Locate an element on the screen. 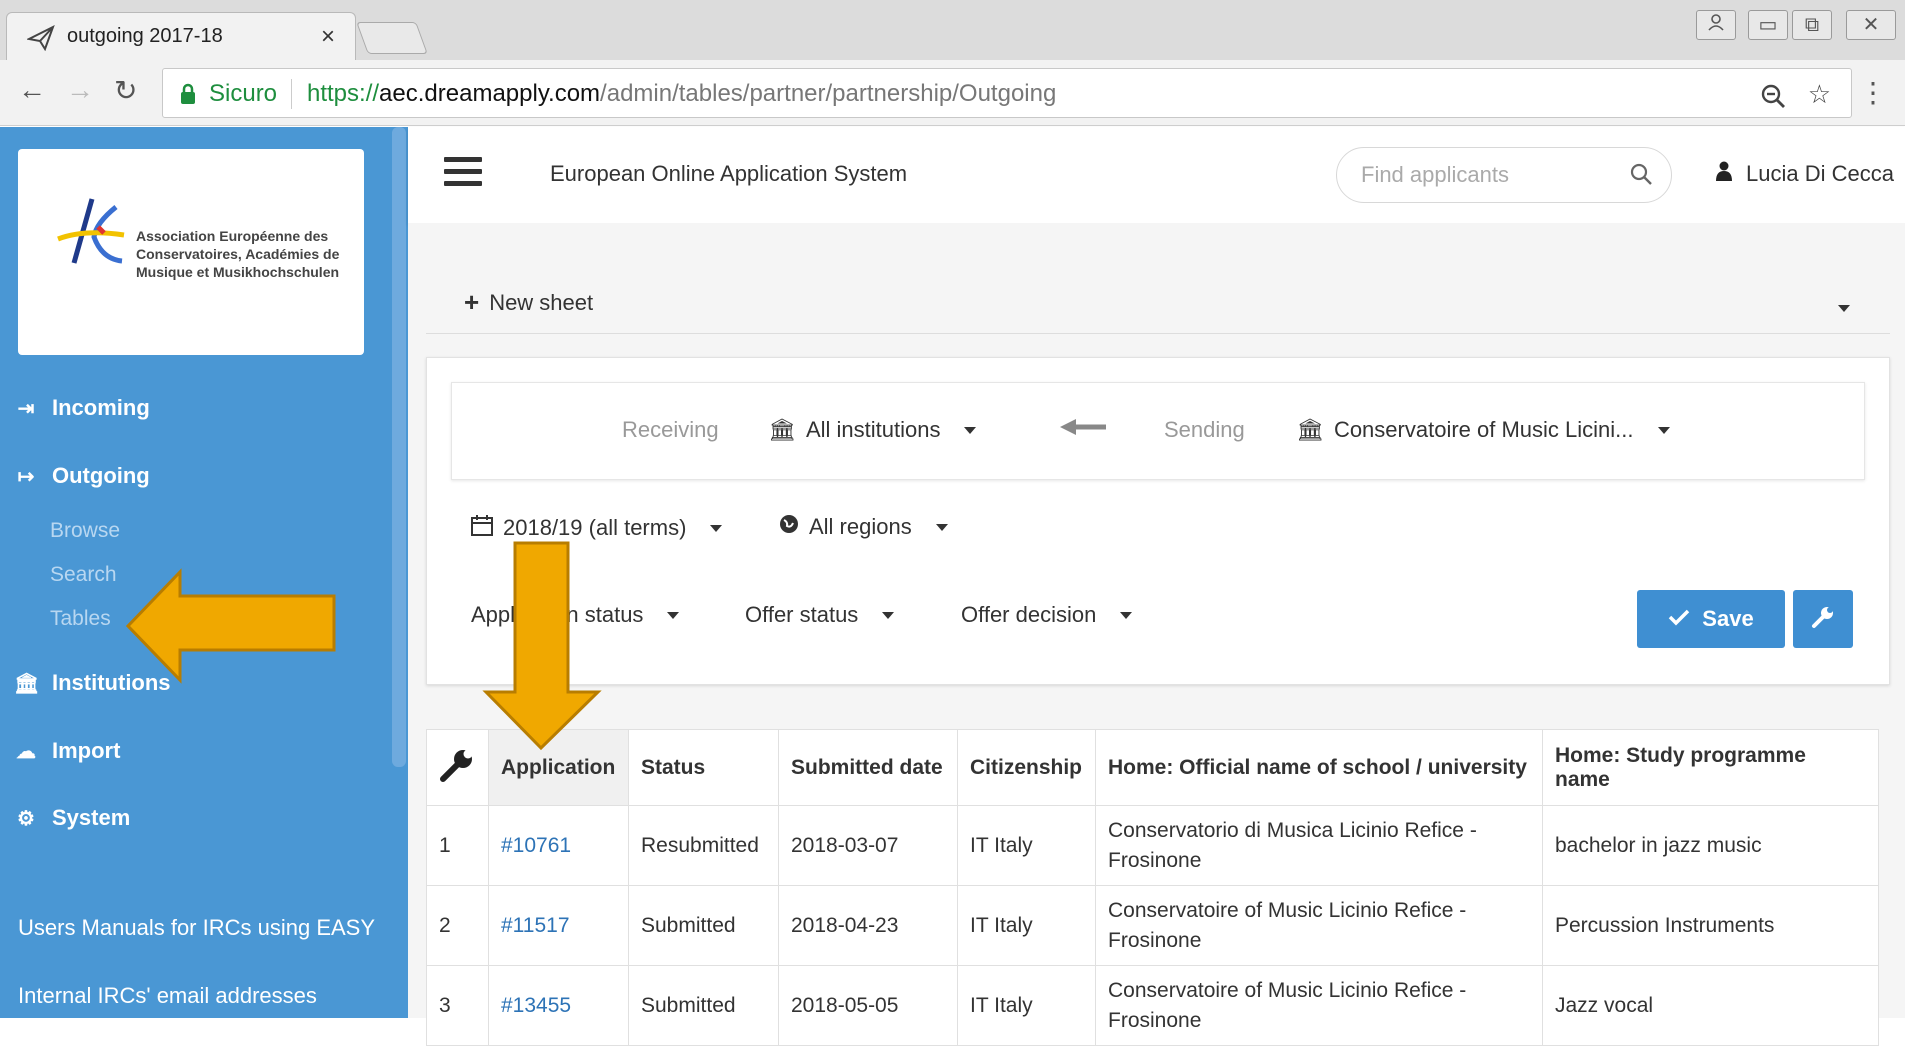 This screenshot has height=1046, width=1905. receiving-select: 🏛 All institutions is located at coordinates (872, 430).